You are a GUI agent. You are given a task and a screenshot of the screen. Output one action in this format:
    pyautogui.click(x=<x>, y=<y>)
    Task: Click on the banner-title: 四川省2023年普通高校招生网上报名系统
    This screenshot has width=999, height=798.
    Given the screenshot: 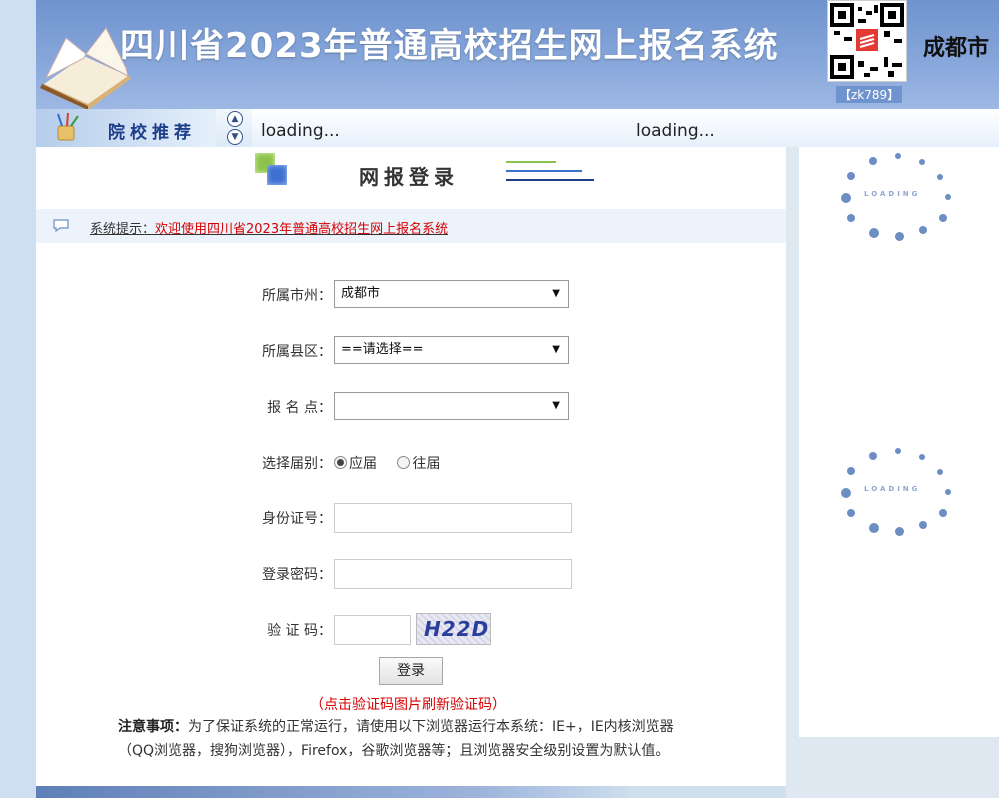 What is the action you would take?
    pyautogui.click(x=449, y=46)
    